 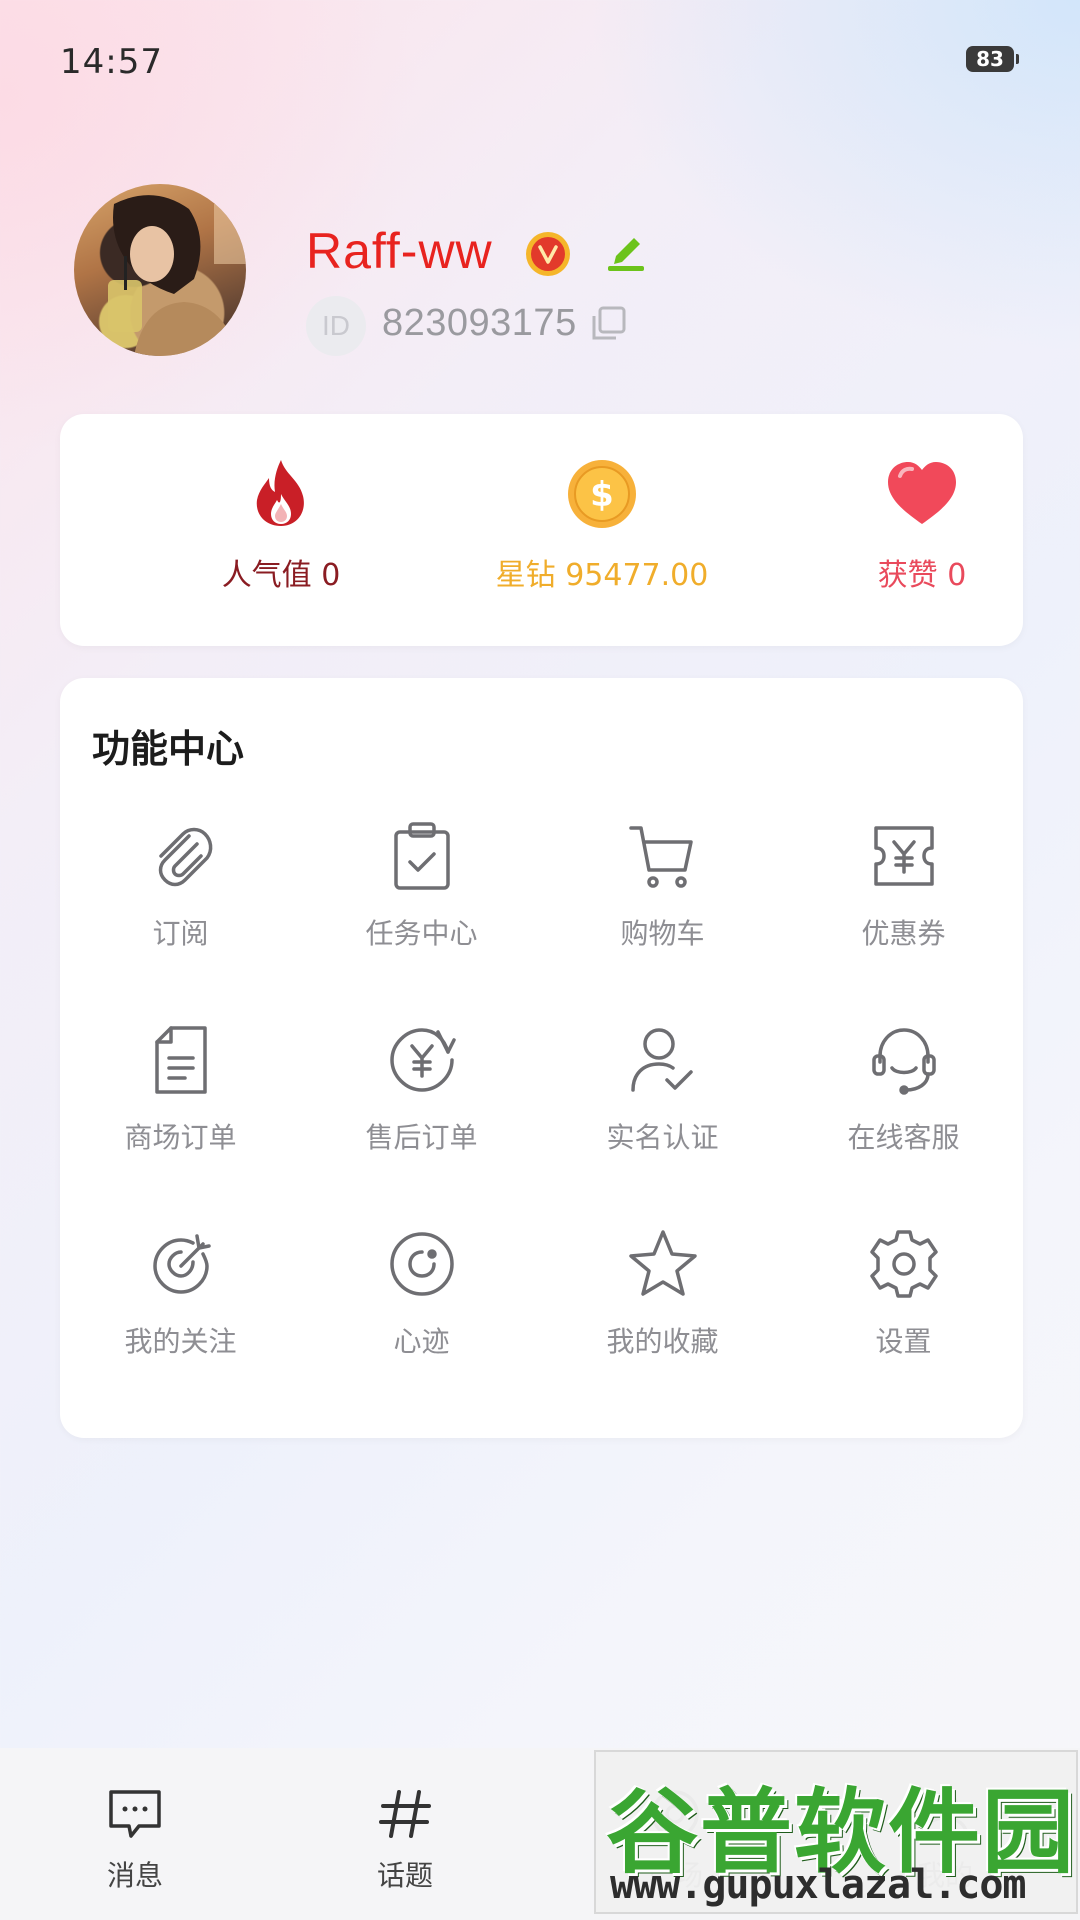 I want to click on heart-icon, so click(x=922, y=493).